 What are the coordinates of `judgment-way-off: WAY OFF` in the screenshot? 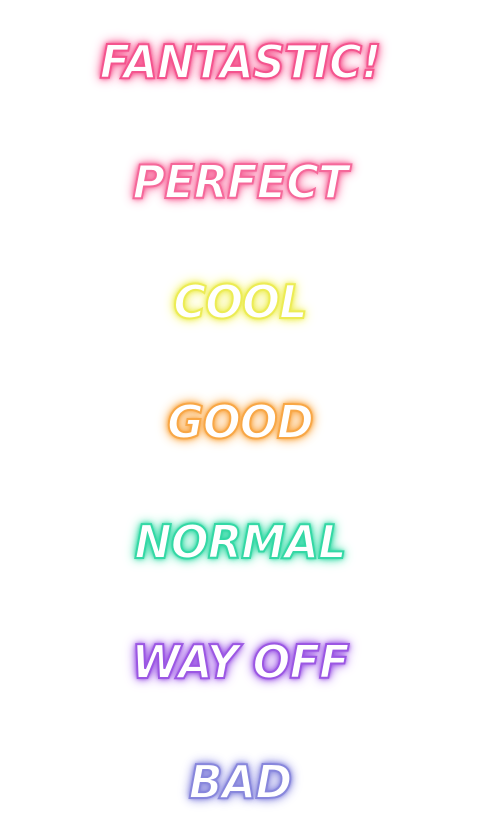 It's located at (241, 662).